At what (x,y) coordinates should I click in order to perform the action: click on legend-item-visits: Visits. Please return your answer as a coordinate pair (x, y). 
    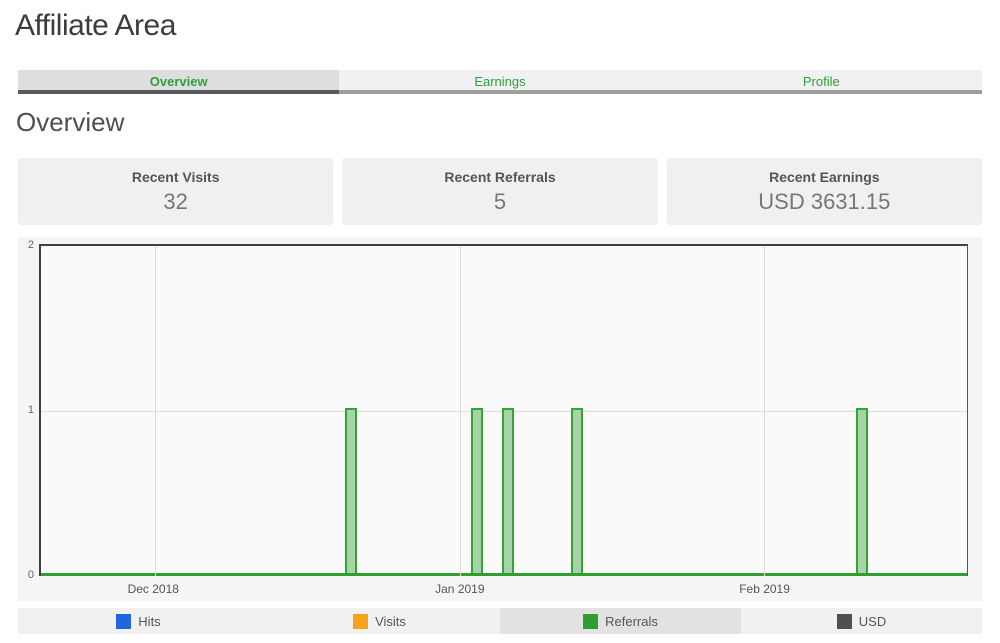
    Looking at the image, I should click on (379, 621).